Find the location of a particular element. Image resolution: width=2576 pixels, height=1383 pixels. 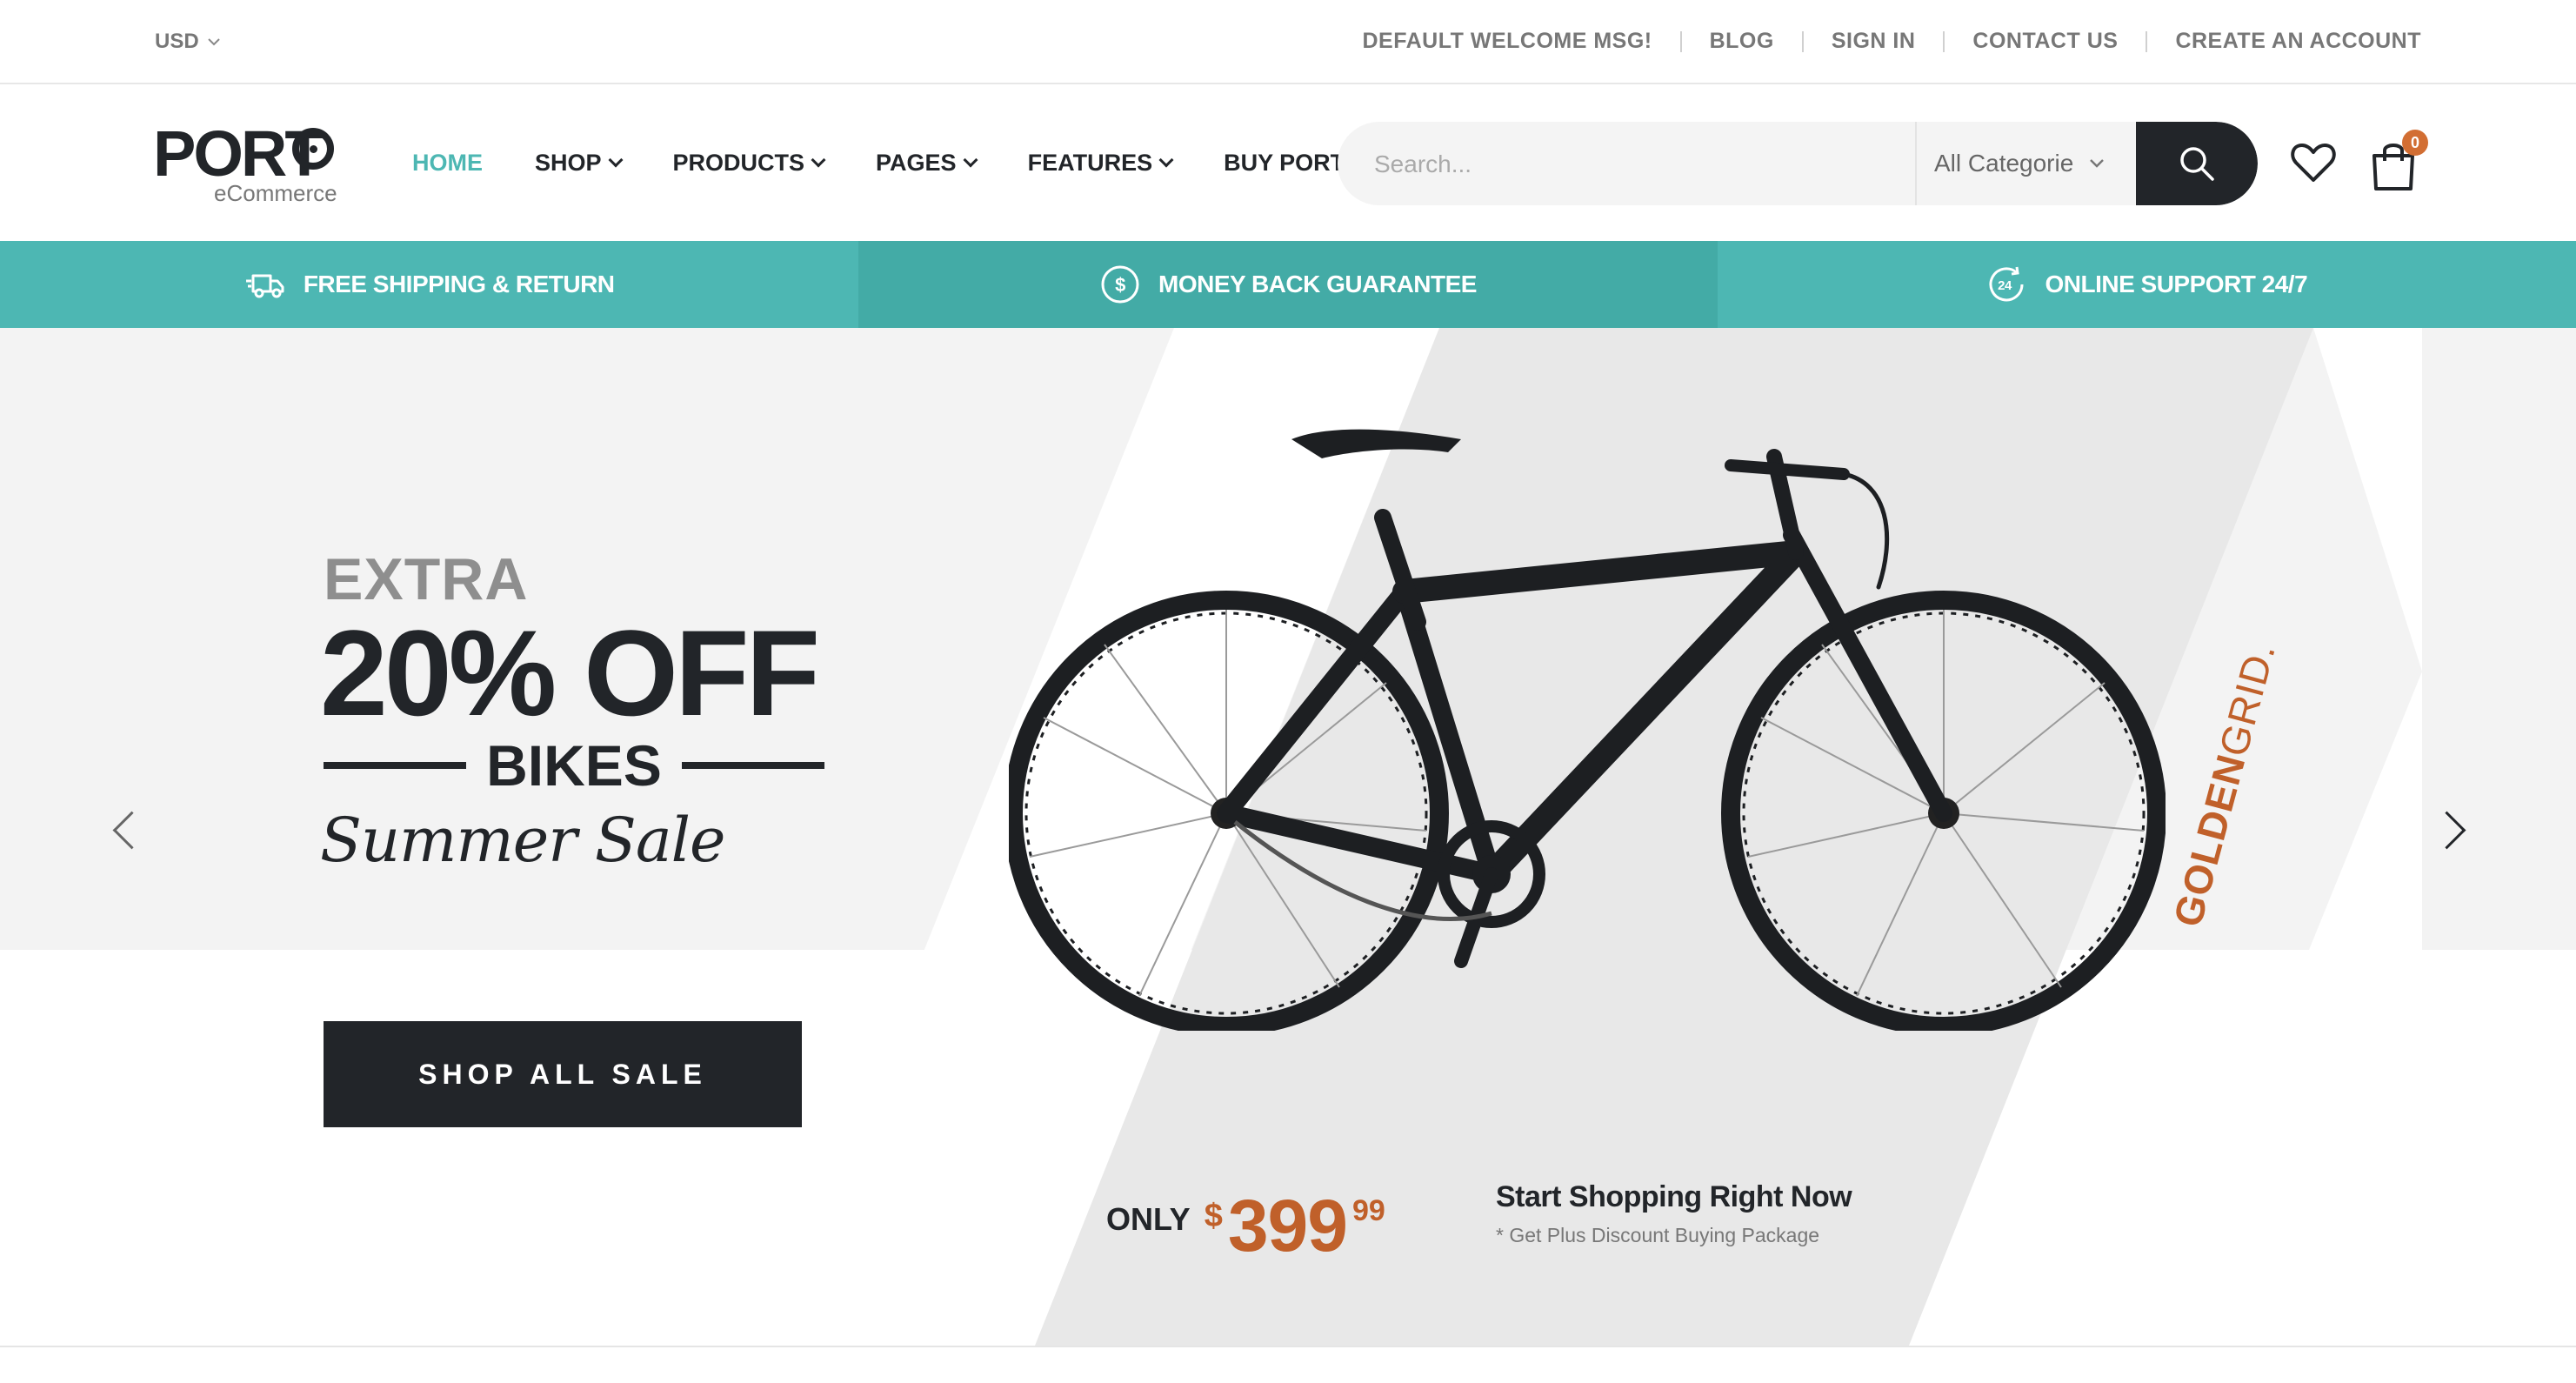

nav-label: FEATURES is located at coordinates (1090, 162).